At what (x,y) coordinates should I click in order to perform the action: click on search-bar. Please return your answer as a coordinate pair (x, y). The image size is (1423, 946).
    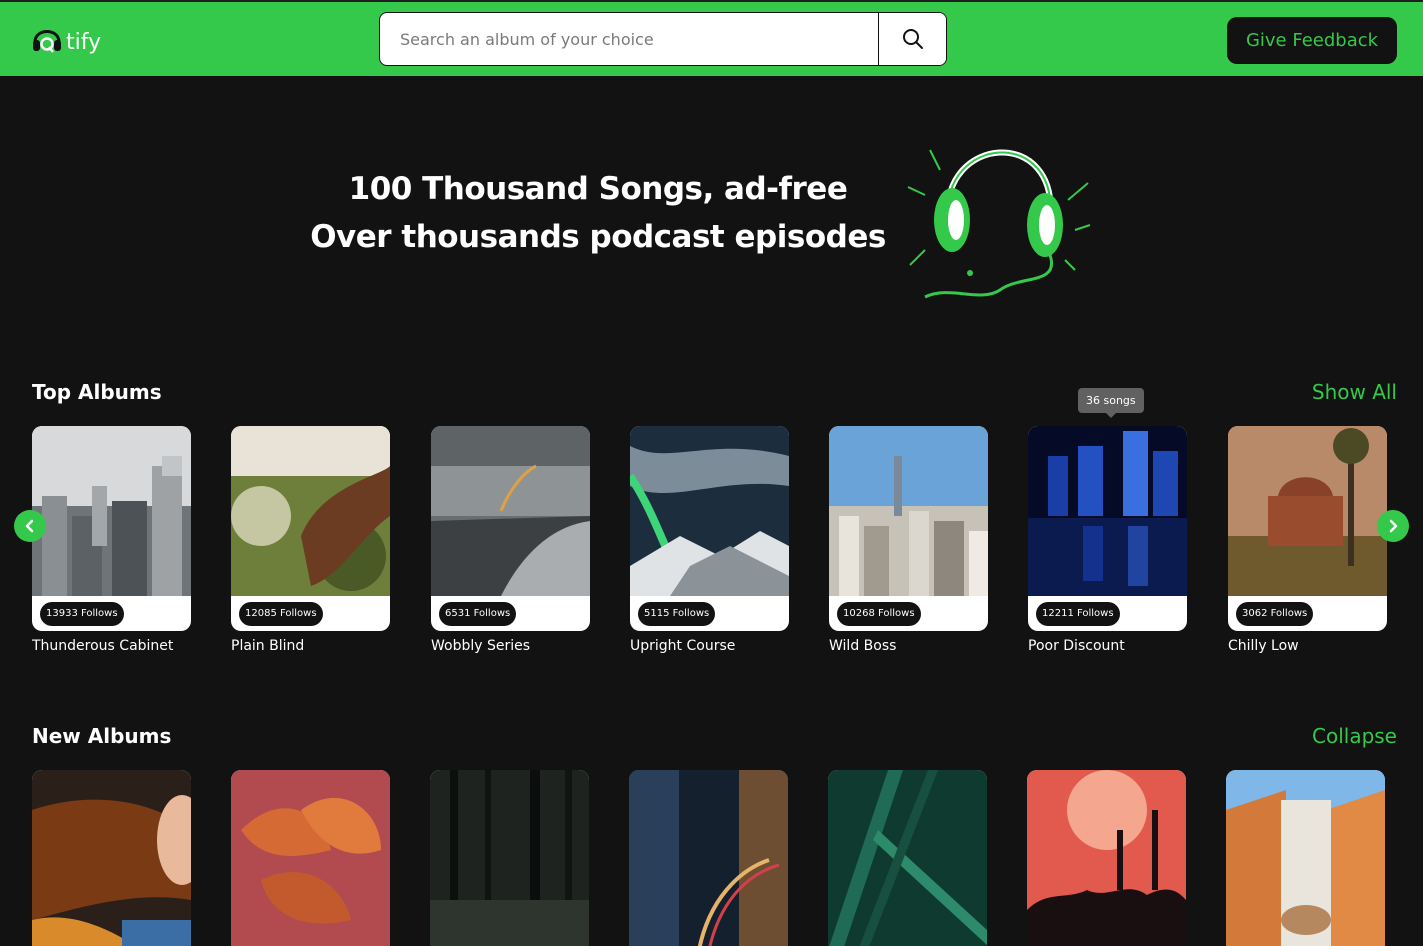
    Looking at the image, I should click on (663, 39).